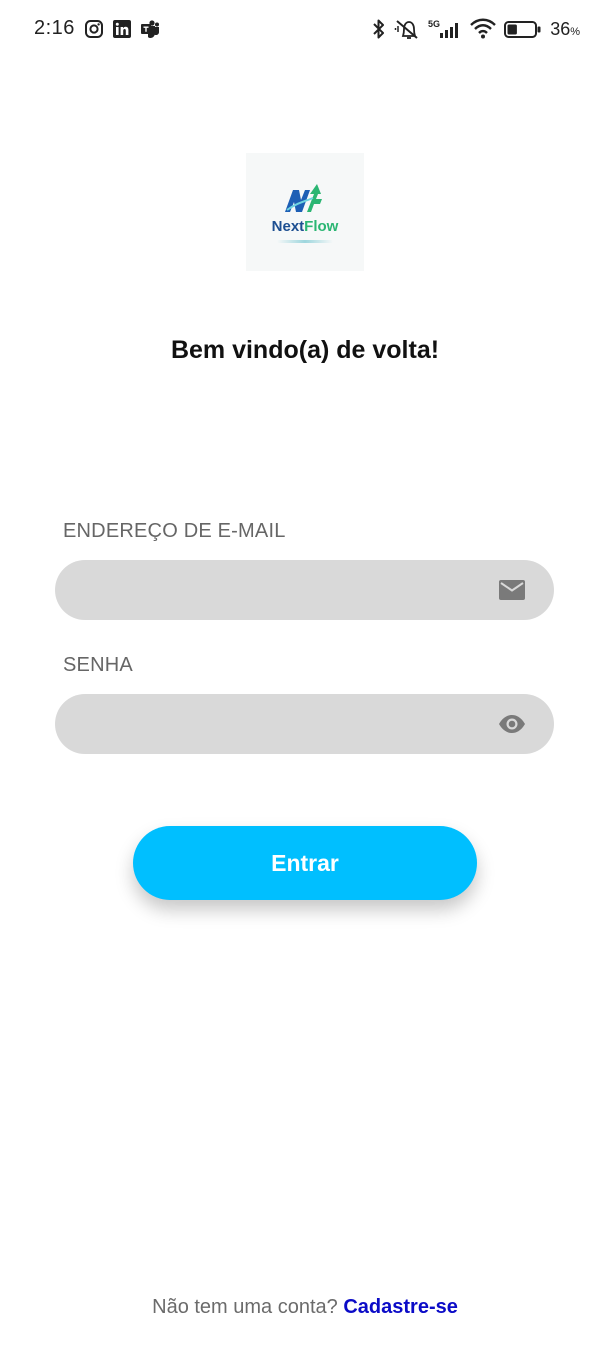 The image size is (610, 1356). I want to click on login-button: Entrar, so click(305, 863).